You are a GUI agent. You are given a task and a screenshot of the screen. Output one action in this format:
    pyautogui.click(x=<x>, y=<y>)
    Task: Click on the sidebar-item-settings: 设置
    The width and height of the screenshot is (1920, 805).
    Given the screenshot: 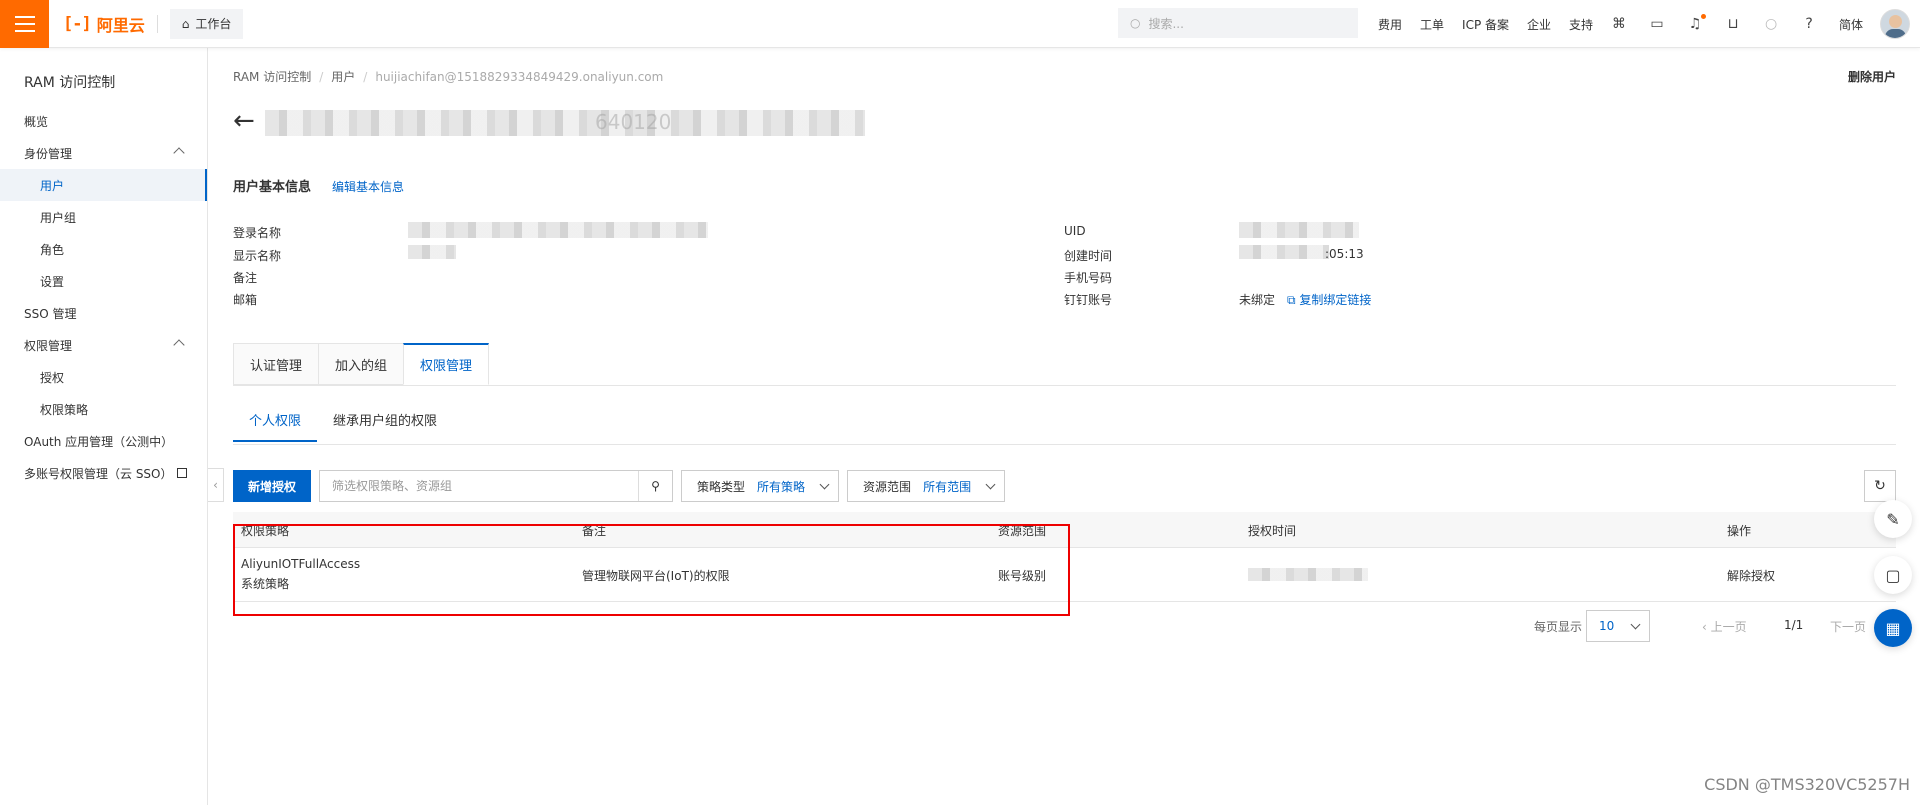 What is the action you would take?
    pyautogui.click(x=103, y=281)
    